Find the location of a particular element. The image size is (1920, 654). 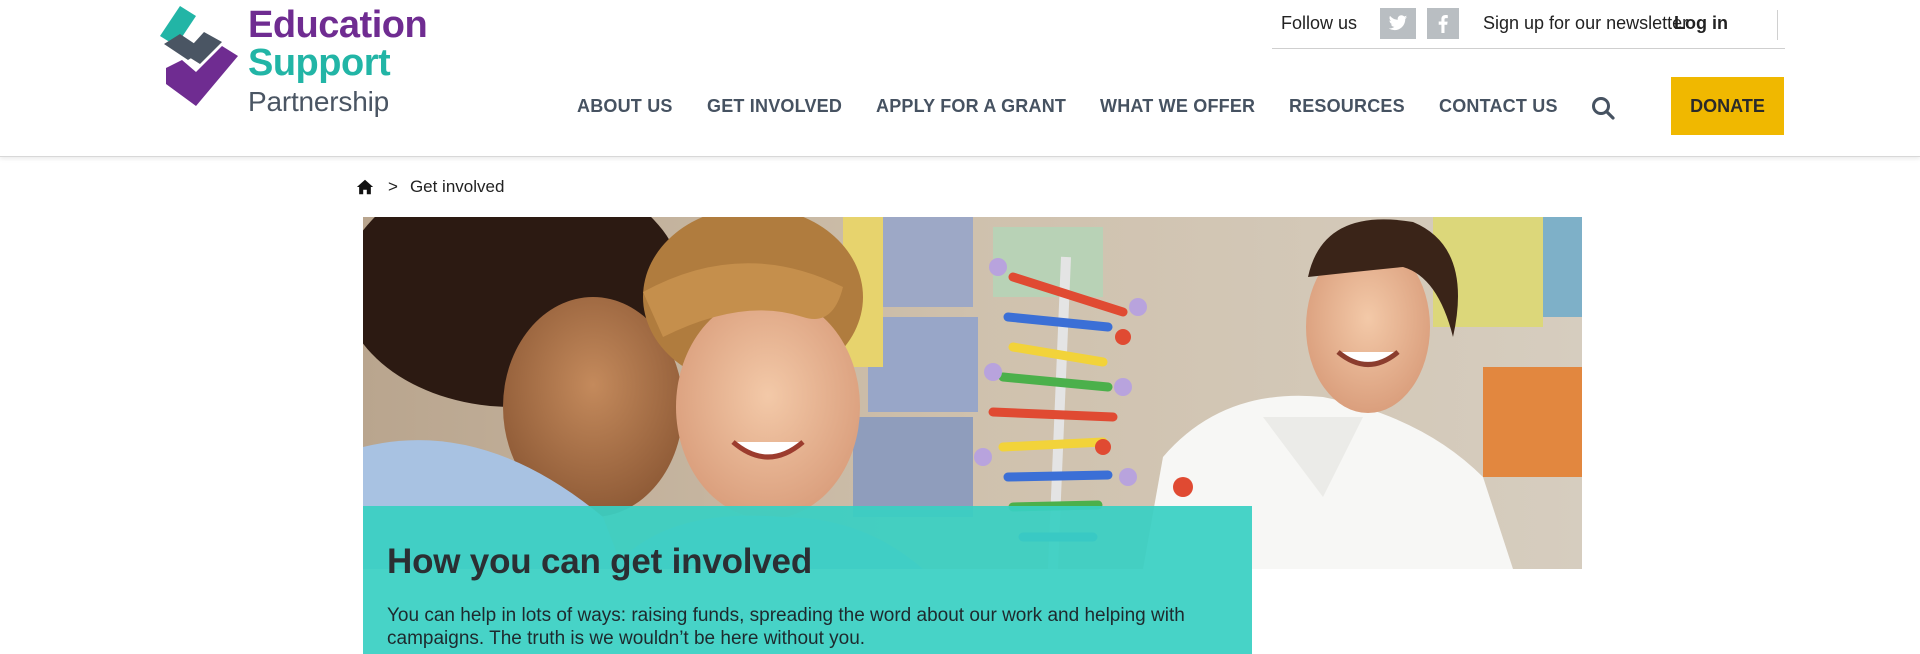

search-icon is located at coordinates (1603, 108).